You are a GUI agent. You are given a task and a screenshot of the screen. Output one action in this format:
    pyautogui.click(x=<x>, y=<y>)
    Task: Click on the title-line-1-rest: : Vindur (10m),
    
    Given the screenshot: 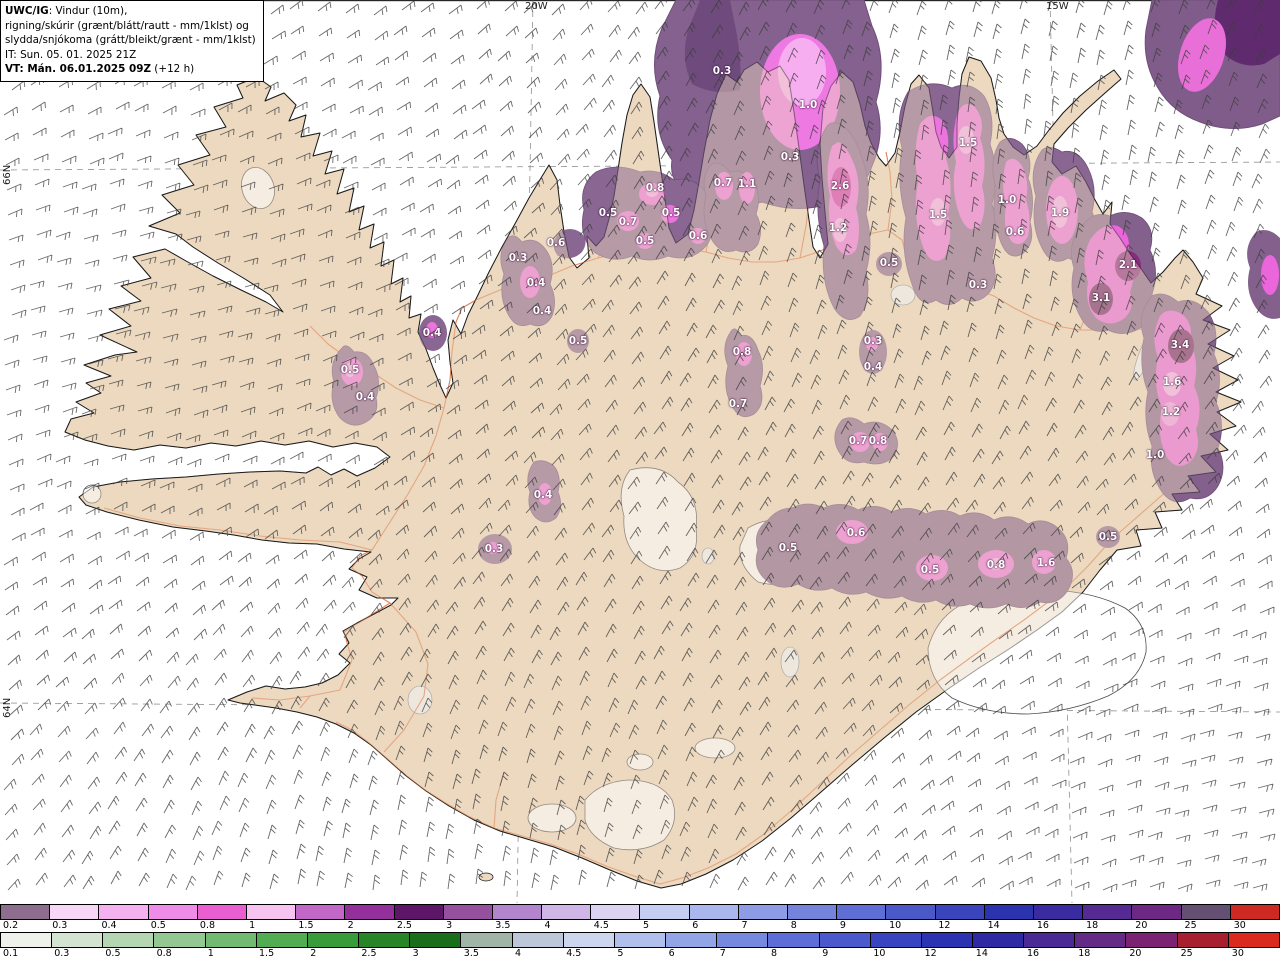 What is the action you would take?
    pyautogui.click(x=88, y=11)
    